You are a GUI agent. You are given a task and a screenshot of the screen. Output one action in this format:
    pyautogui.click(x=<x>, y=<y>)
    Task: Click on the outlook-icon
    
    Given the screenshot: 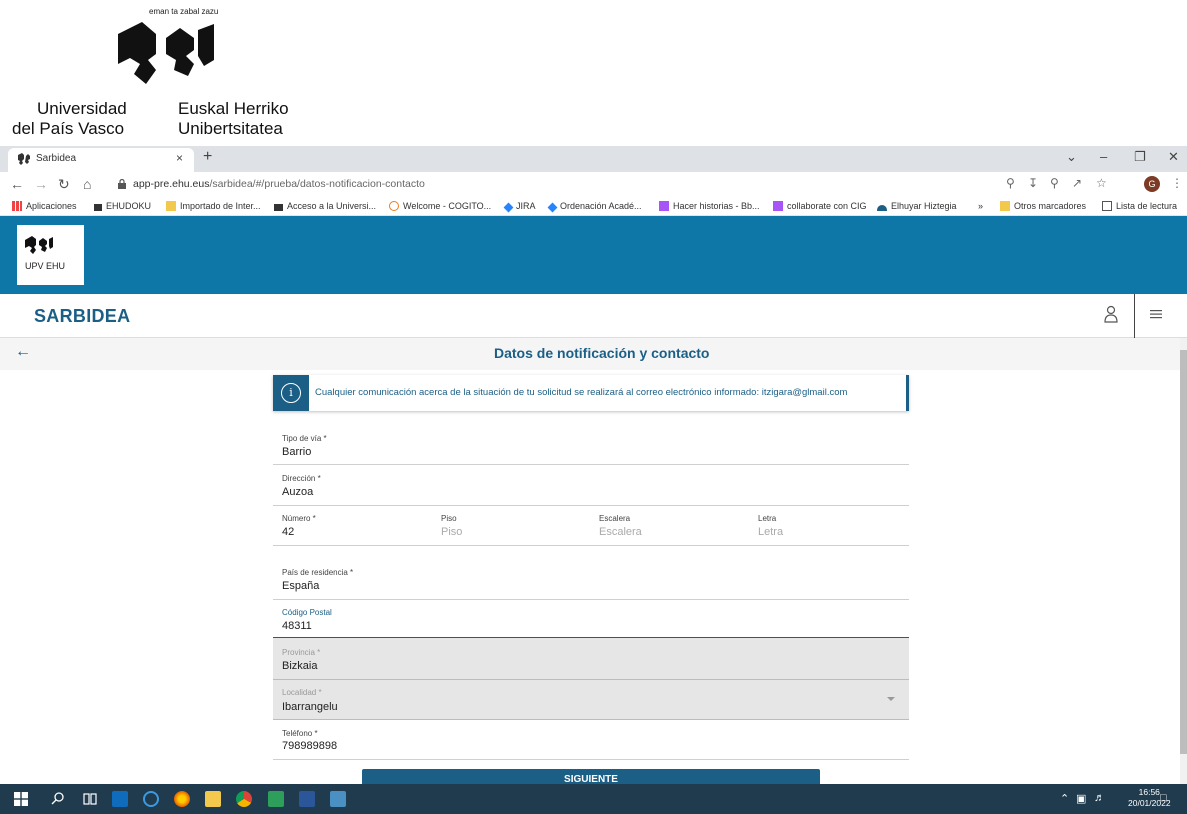 What is the action you would take?
    pyautogui.click(x=120, y=799)
    